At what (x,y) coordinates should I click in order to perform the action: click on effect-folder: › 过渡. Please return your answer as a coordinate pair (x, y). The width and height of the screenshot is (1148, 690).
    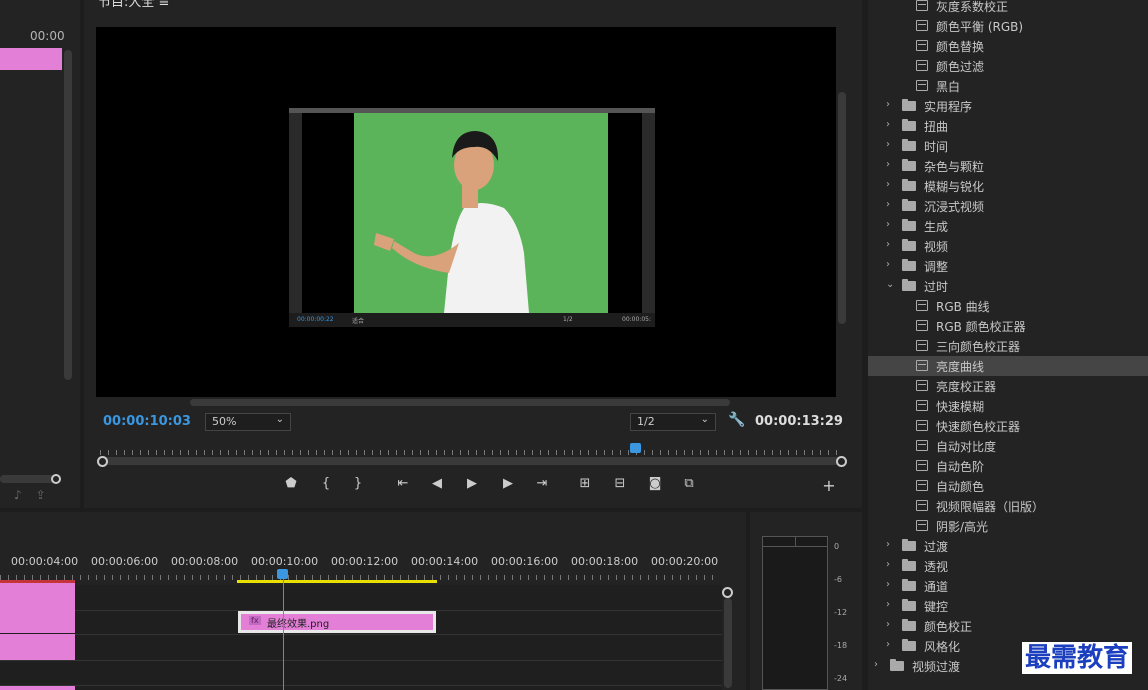
    Looking at the image, I should click on (1008, 546).